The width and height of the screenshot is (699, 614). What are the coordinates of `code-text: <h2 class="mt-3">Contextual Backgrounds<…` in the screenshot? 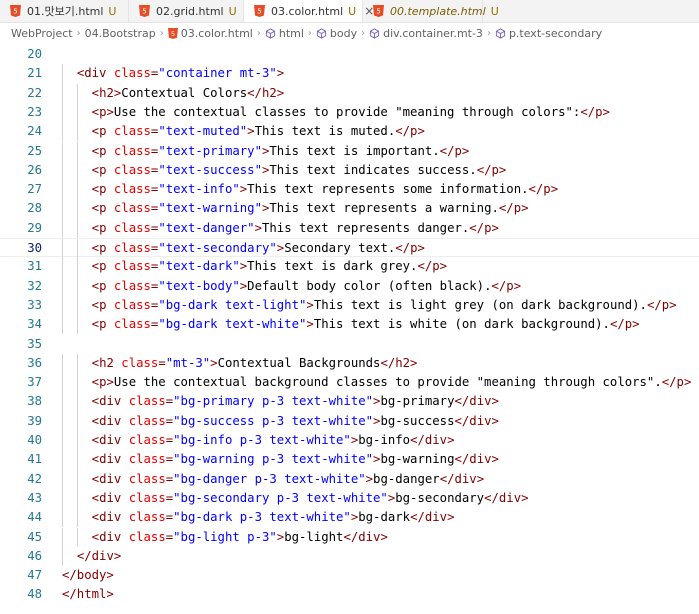 It's located at (255, 363).